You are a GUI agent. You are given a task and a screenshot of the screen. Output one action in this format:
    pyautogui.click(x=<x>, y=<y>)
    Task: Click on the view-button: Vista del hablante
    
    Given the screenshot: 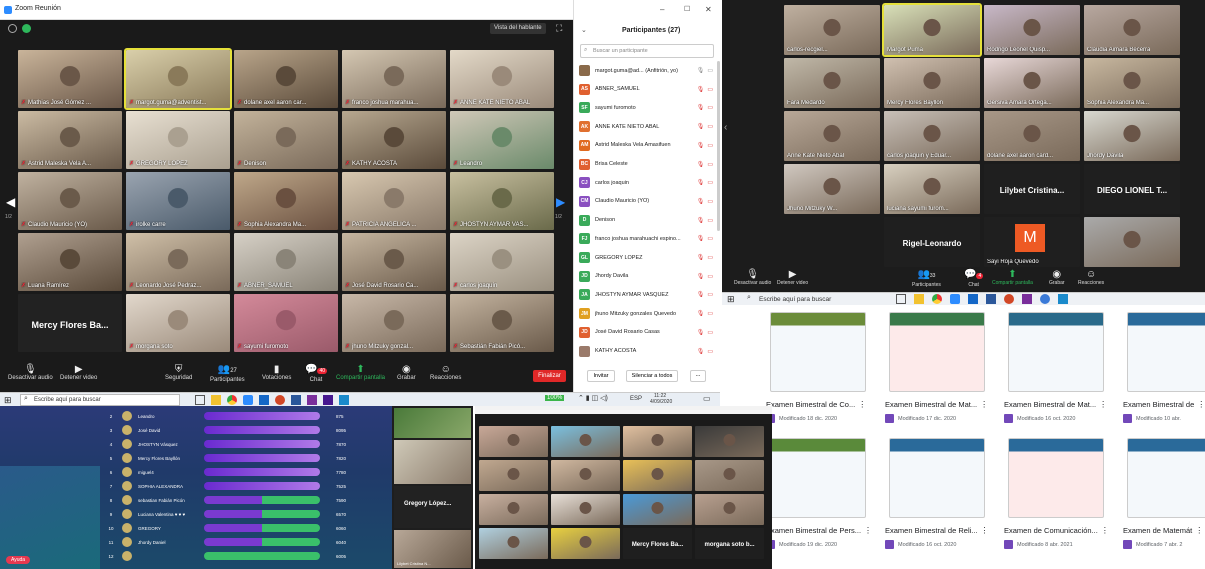 What is the action you would take?
    pyautogui.click(x=518, y=28)
    